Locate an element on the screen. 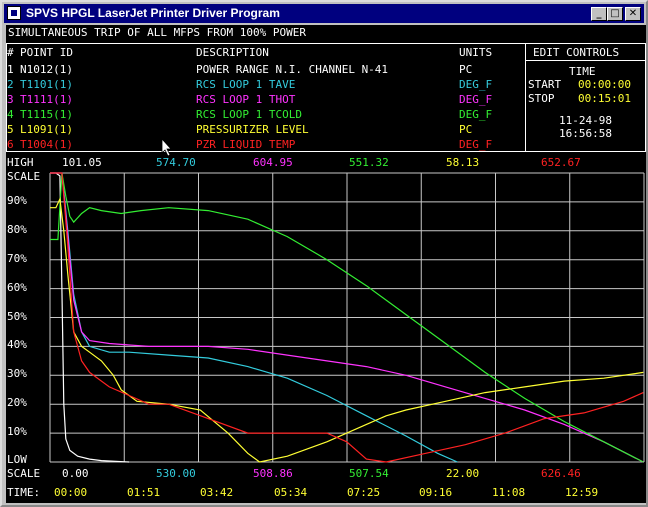 This screenshot has width=648, height=507. app-icon is located at coordinates (14, 13).